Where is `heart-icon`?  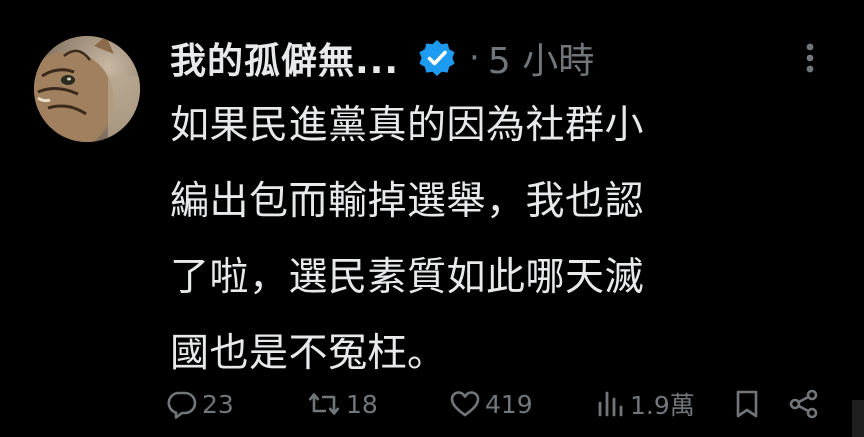
heart-icon is located at coordinates (465, 404).